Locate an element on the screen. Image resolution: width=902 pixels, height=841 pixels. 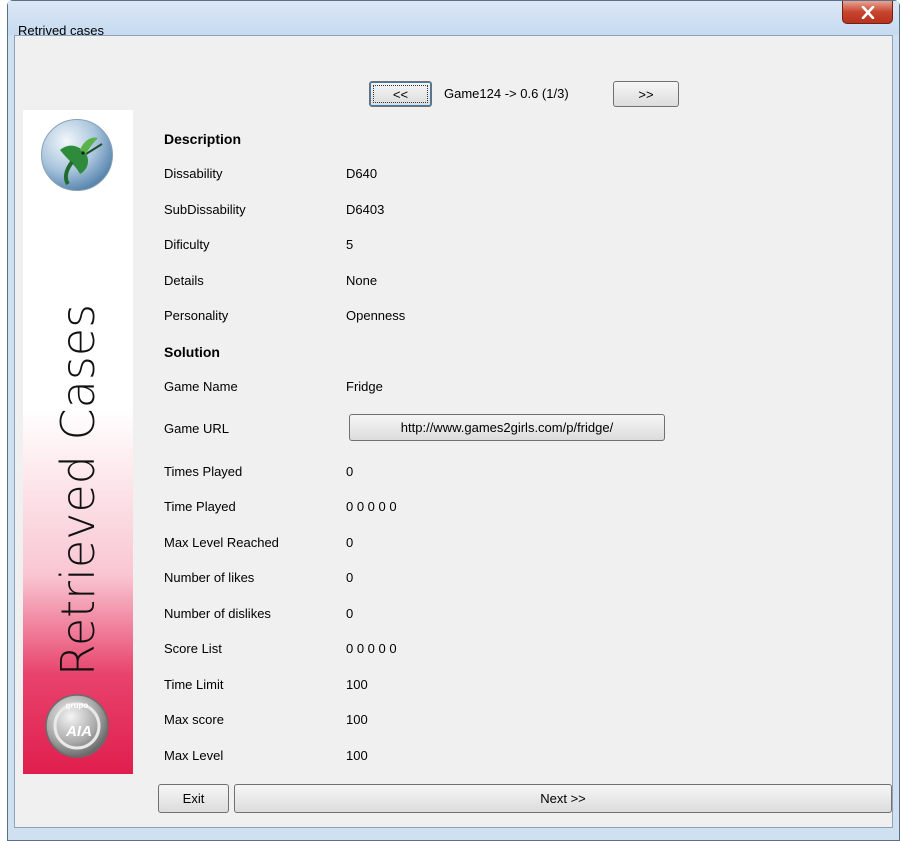
subdissability-value: D6403 is located at coordinates (365, 209).